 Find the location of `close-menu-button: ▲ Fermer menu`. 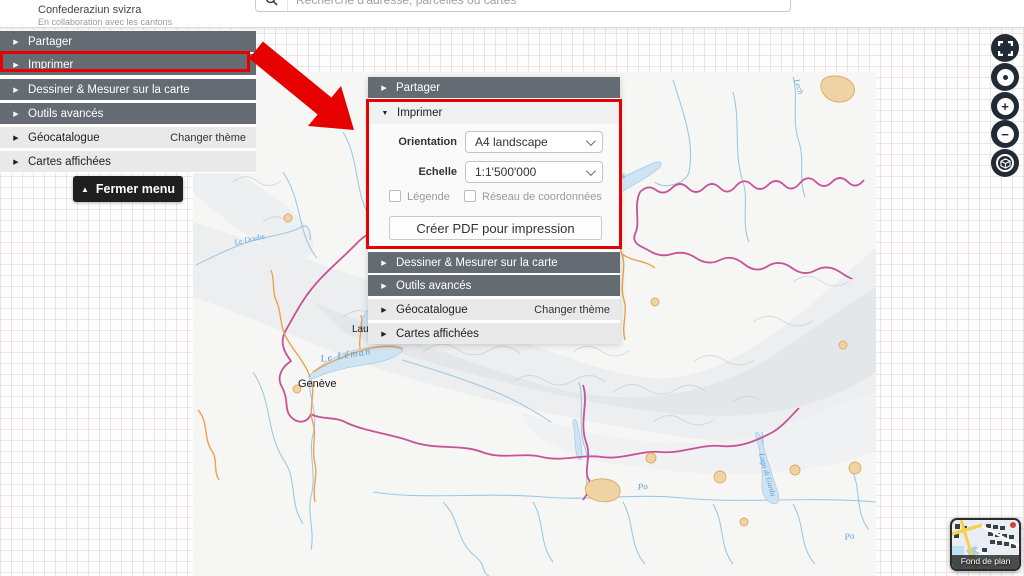

close-menu-button: ▲ Fermer menu is located at coordinates (128, 189).